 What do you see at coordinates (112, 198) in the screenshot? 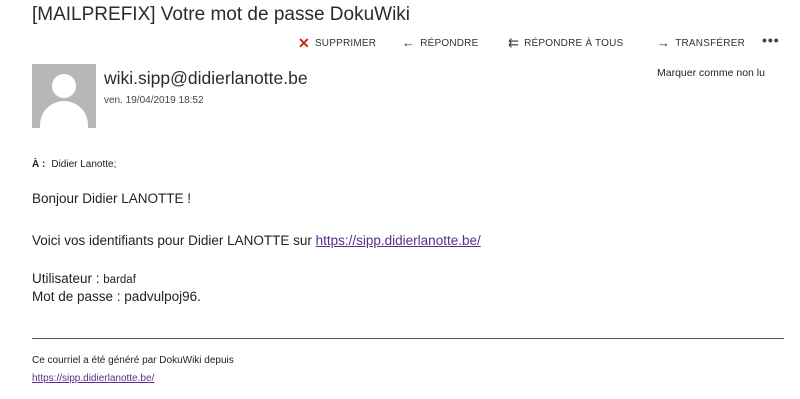
I see `greeting-text: Bonjour Didier LANOTTE !` at bounding box center [112, 198].